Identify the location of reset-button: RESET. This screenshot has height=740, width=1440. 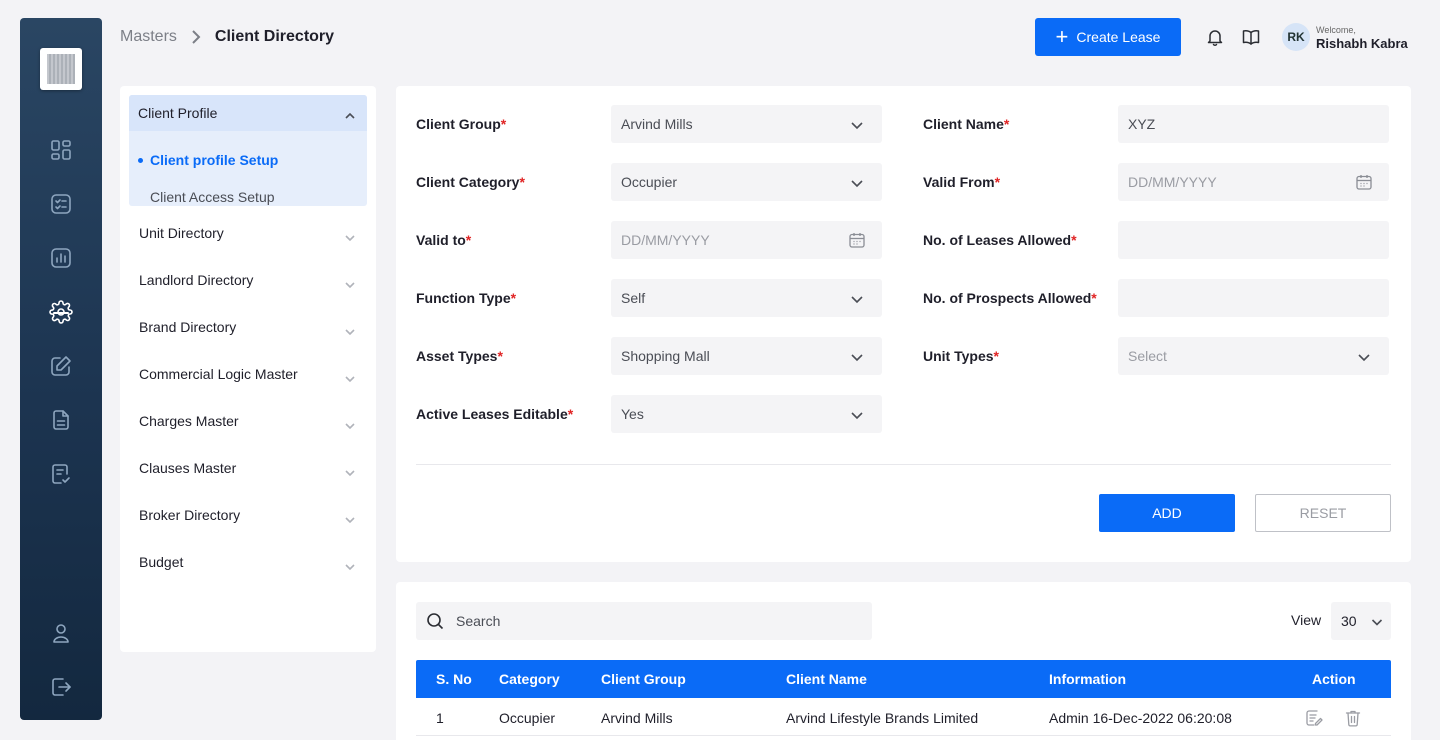
(1323, 513).